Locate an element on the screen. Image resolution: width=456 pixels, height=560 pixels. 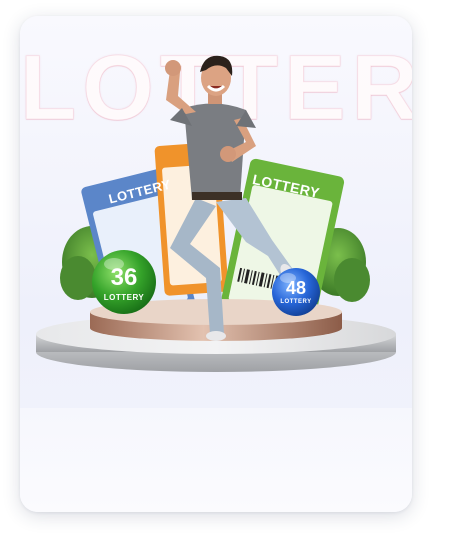
blue-ball-number: 48 is located at coordinates (296, 288).